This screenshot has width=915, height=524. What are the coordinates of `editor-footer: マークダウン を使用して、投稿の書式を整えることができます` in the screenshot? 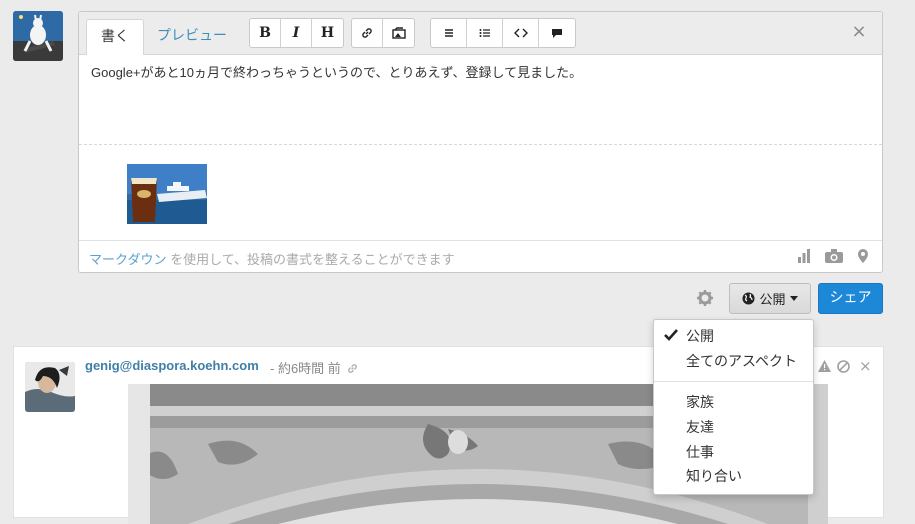 It's located at (480, 256).